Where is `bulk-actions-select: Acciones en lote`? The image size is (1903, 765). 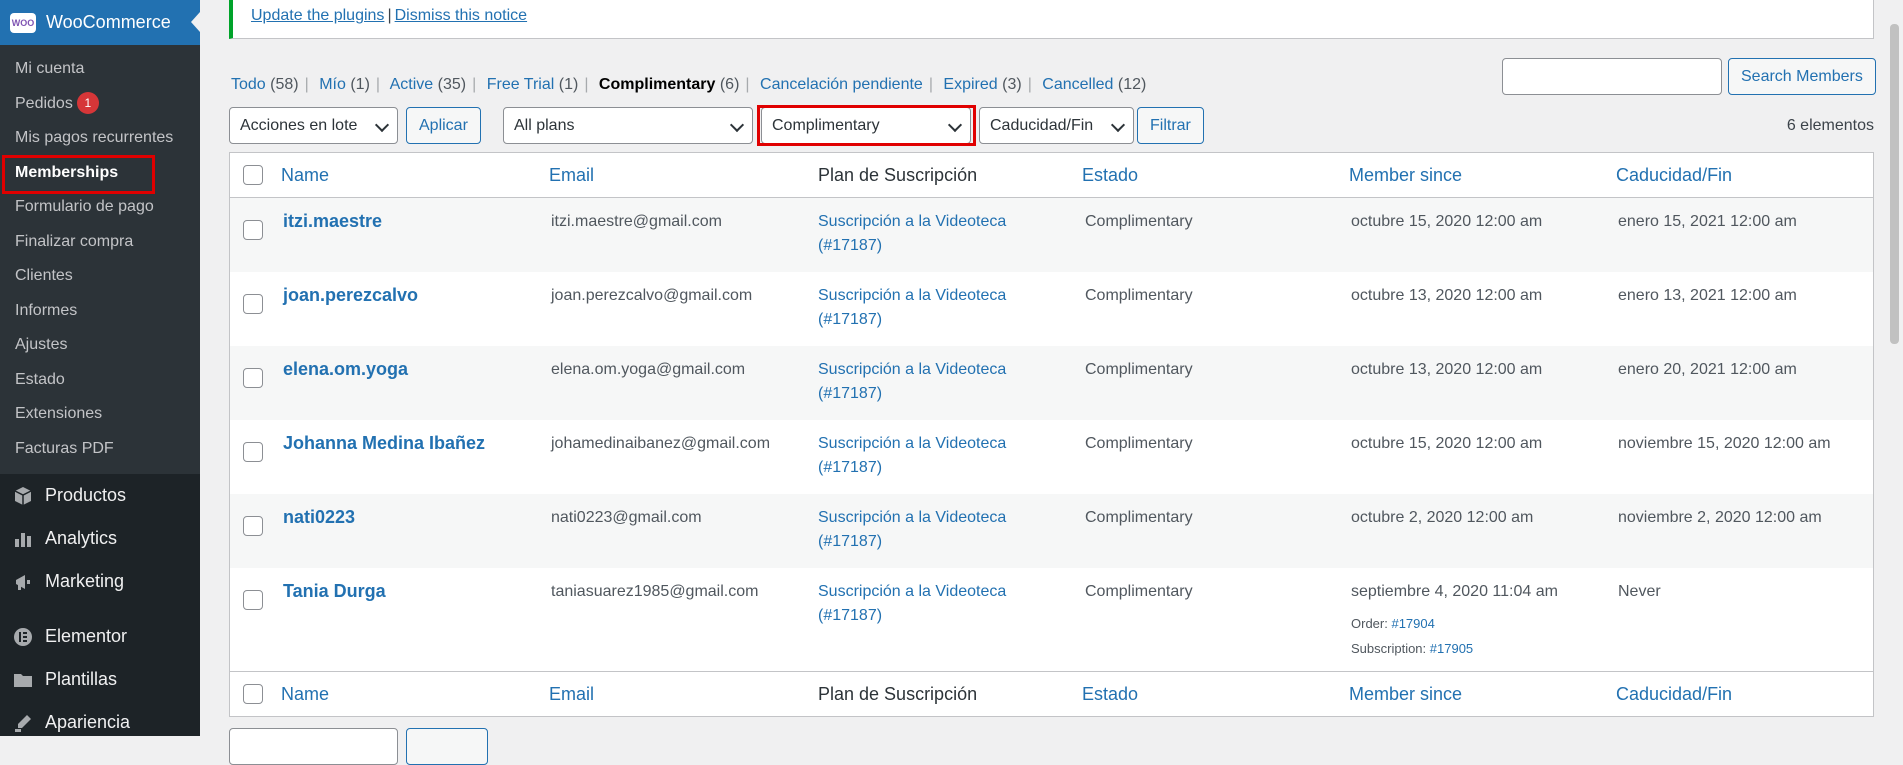
bulk-actions-select: Acciones en lote is located at coordinates (313, 125).